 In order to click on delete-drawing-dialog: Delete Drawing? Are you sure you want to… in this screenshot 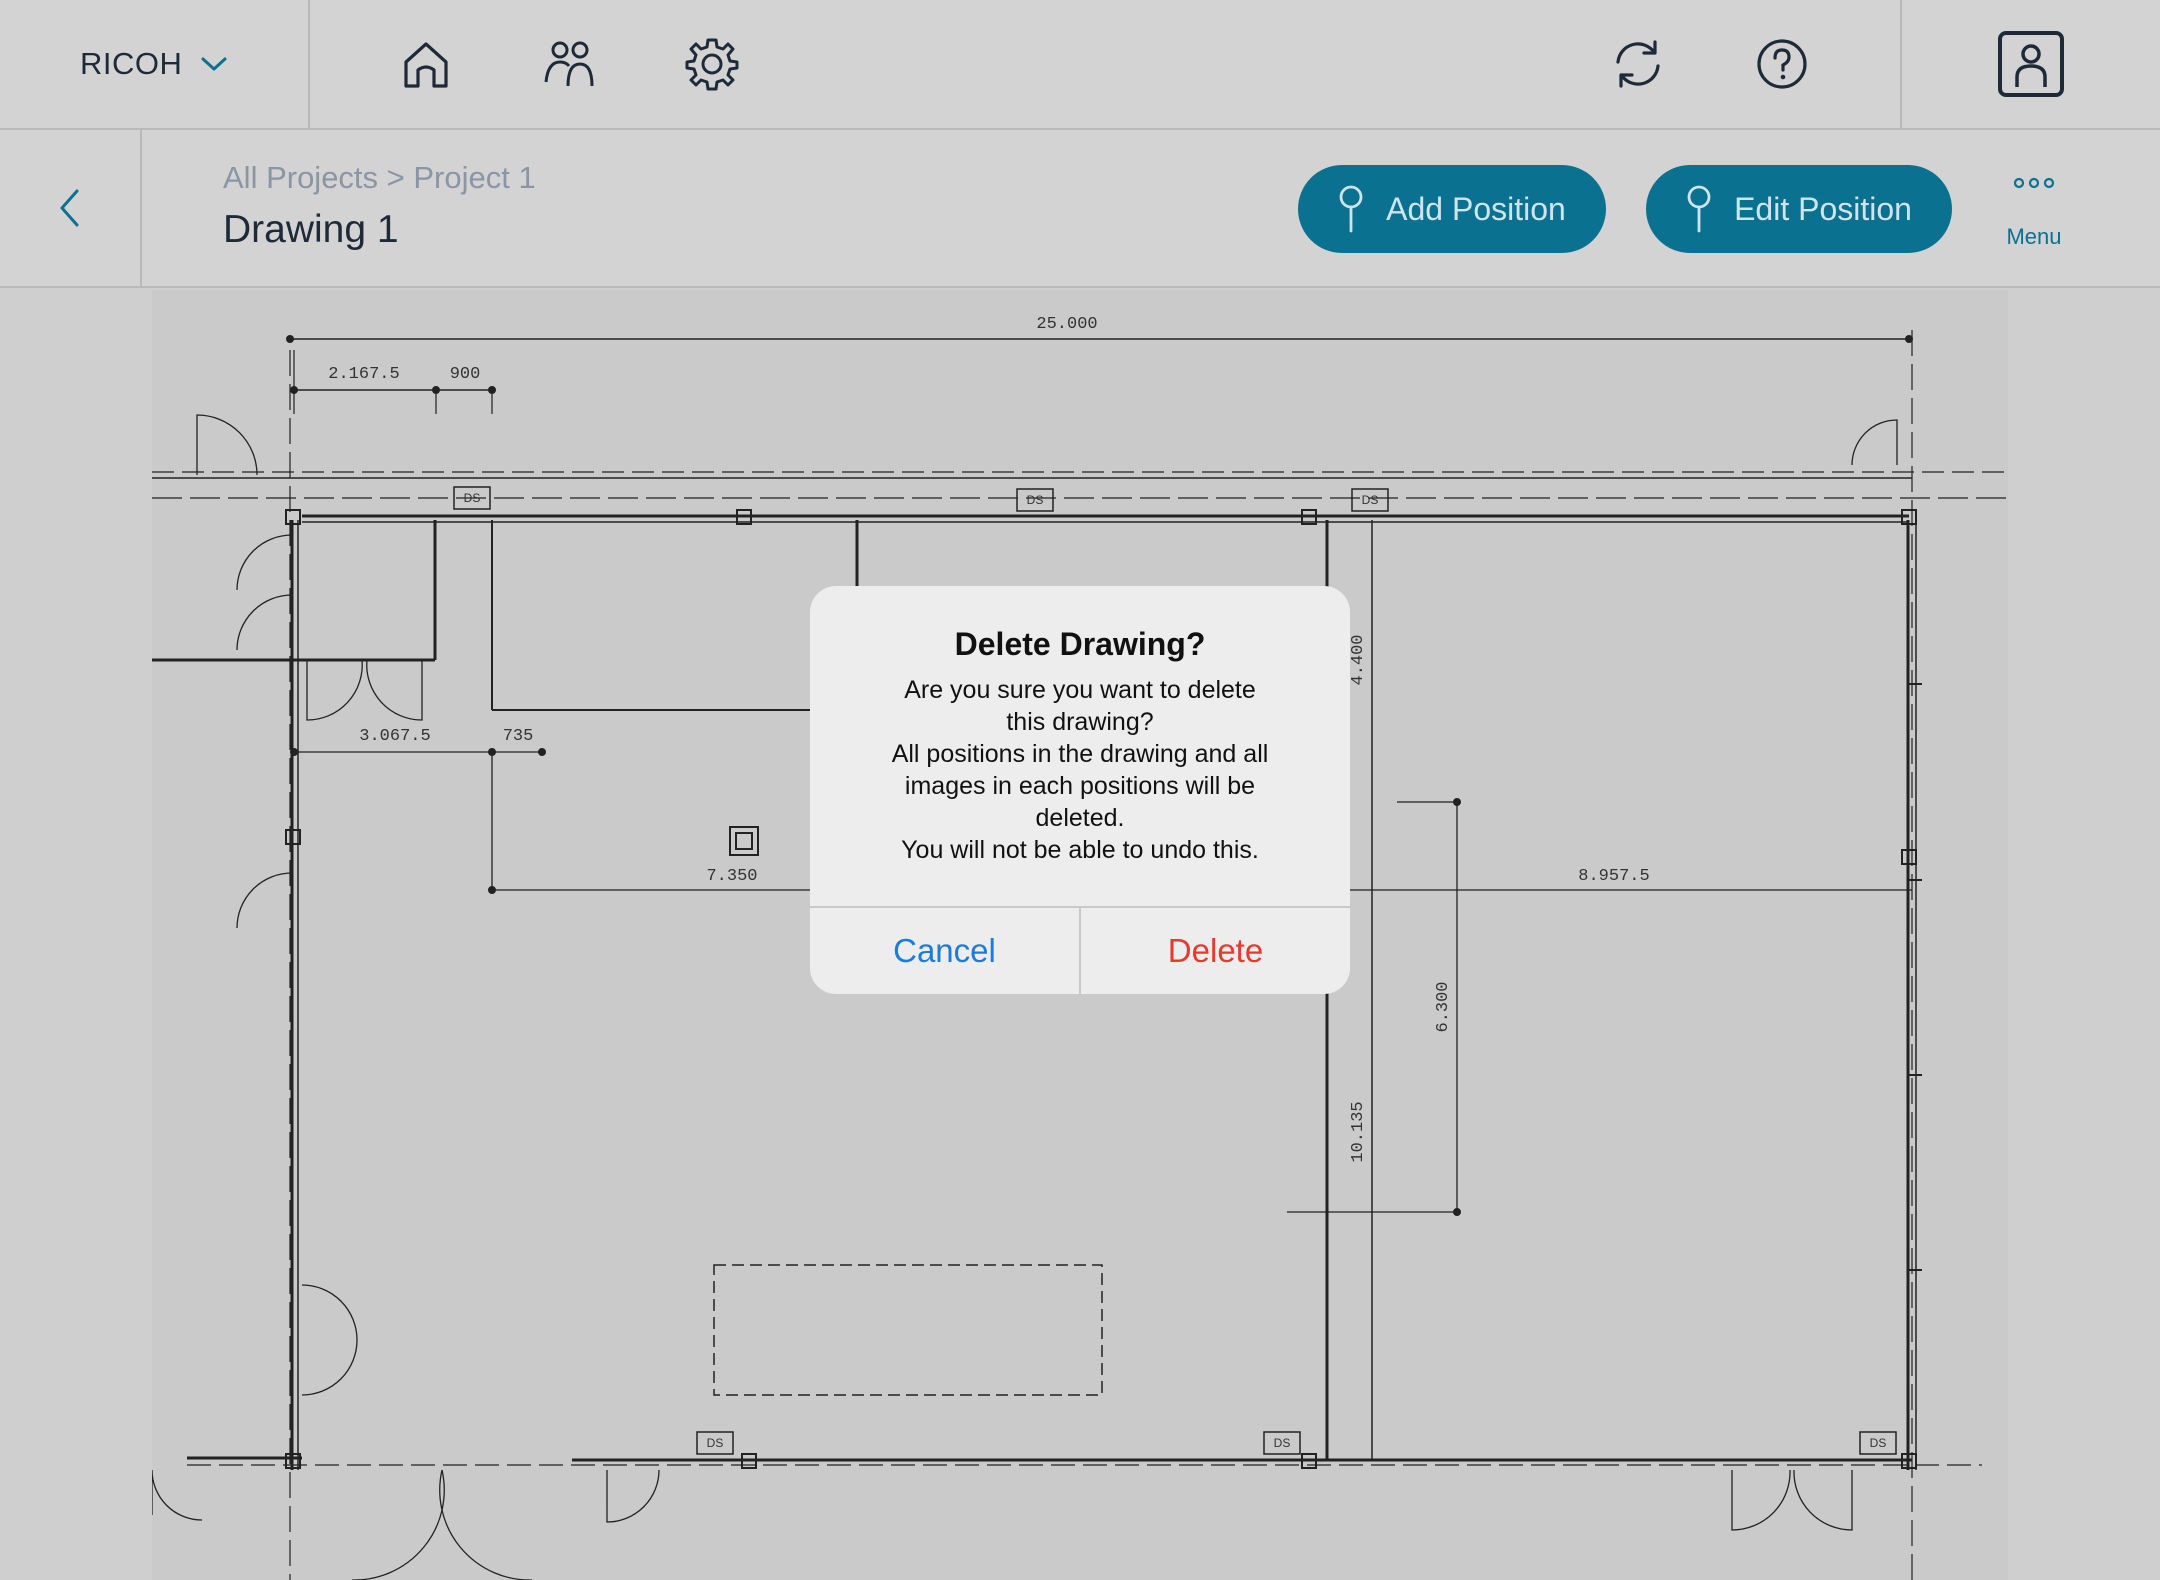, I will do `click(1080, 790)`.